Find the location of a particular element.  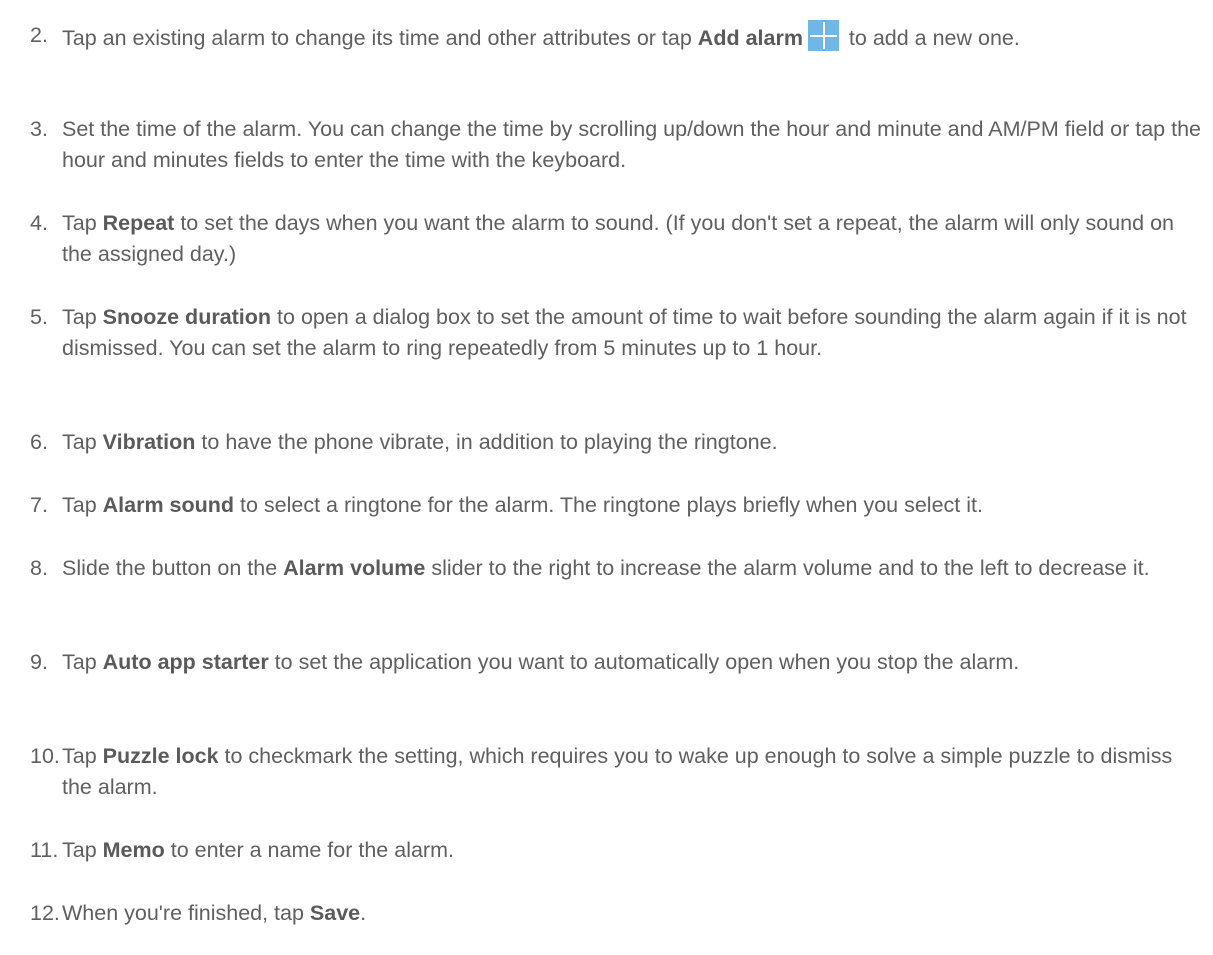

step-keyword: Auto app starter is located at coordinates (185, 662).